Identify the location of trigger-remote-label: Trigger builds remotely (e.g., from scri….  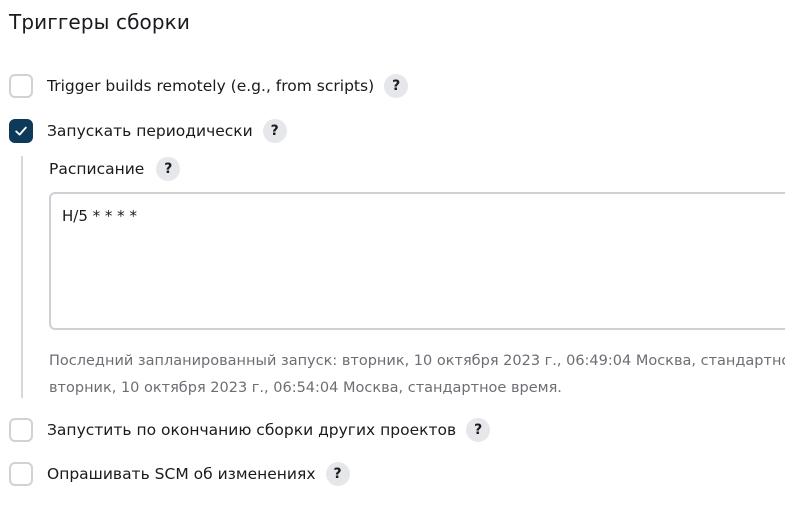
(210, 86).